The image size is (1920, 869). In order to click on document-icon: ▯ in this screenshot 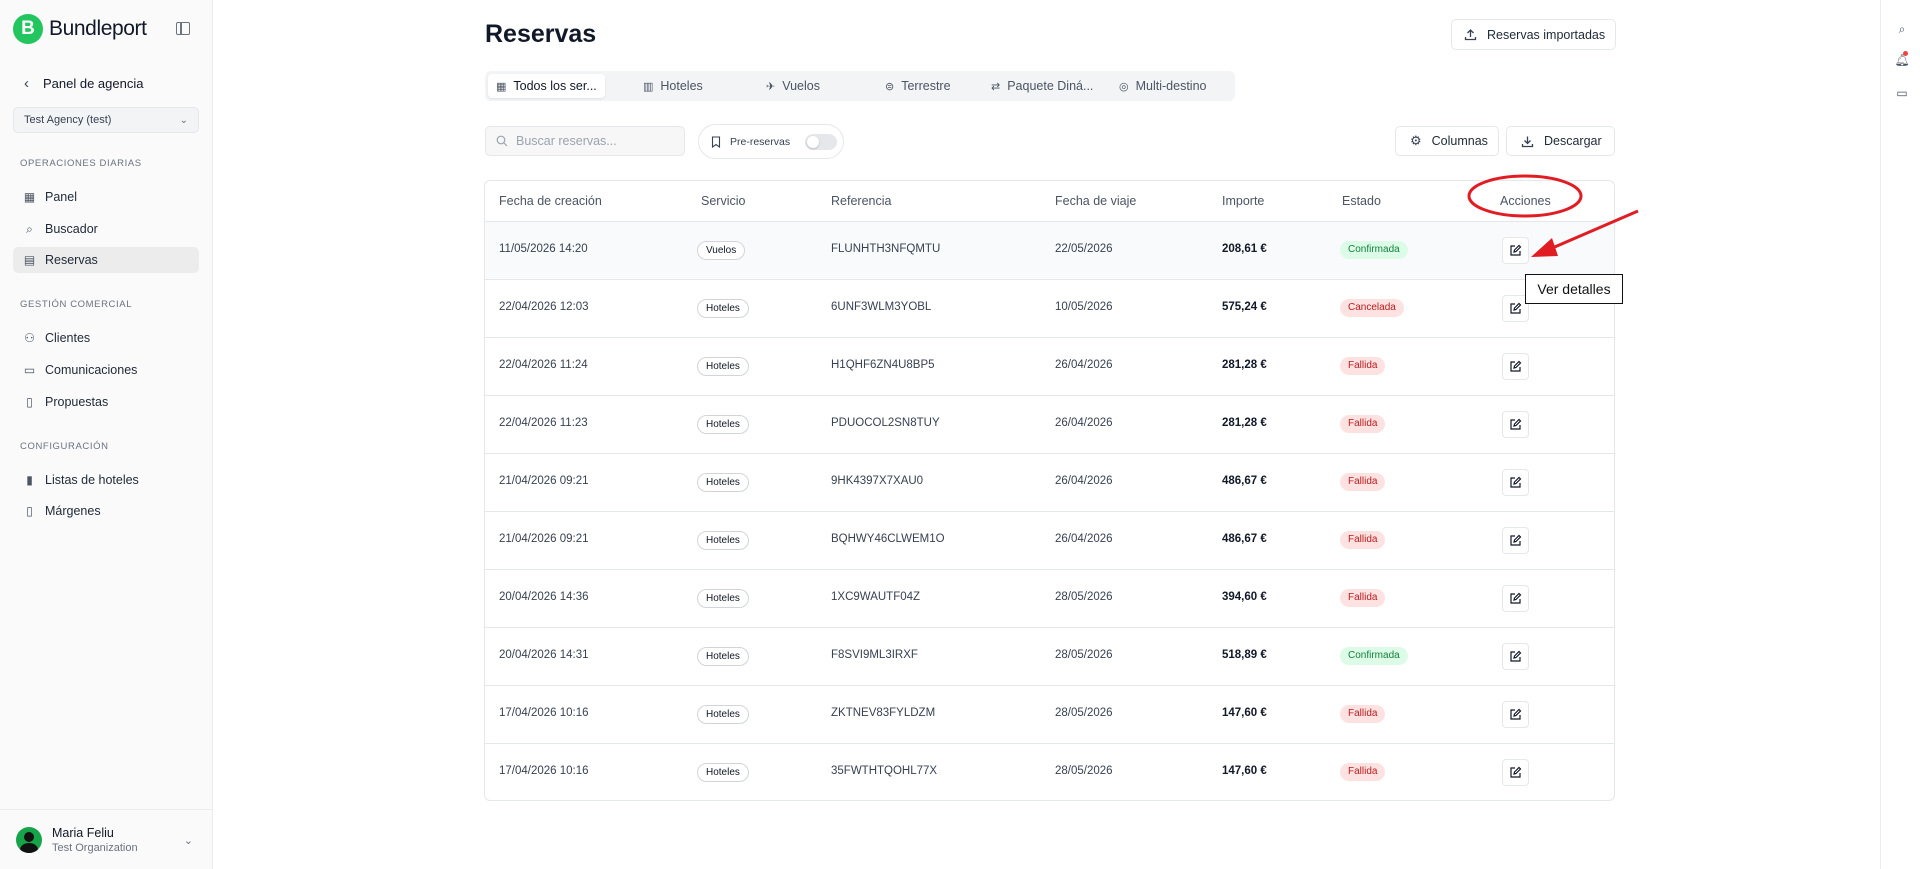, I will do `click(29, 511)`.